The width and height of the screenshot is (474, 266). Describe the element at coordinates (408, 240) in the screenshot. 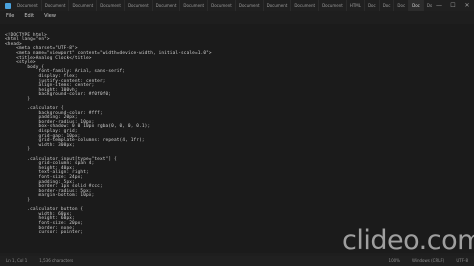

I see `clideo-watermark: clideo.com` at that location.